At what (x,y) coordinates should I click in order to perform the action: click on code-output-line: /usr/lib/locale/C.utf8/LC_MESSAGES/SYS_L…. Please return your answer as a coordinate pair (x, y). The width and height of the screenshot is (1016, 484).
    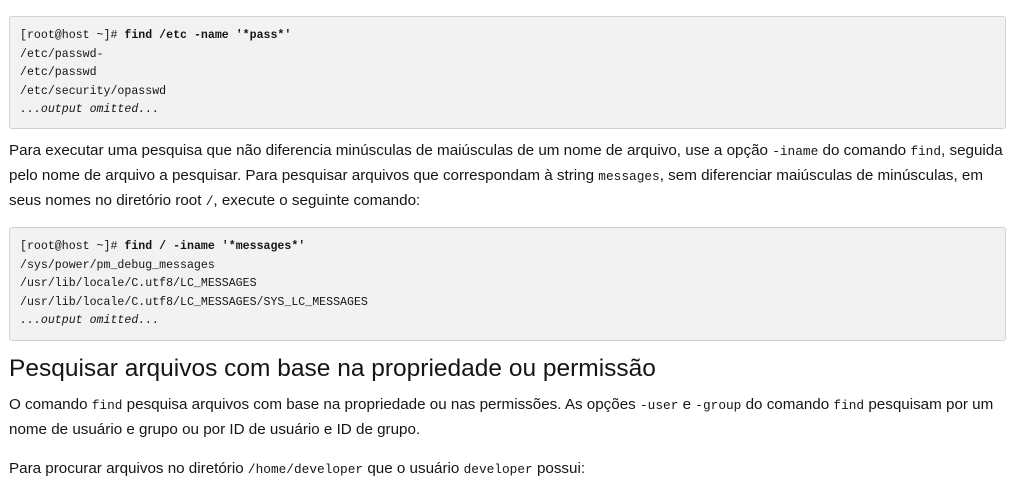
    Looking at the image, I should click on (194, 302).